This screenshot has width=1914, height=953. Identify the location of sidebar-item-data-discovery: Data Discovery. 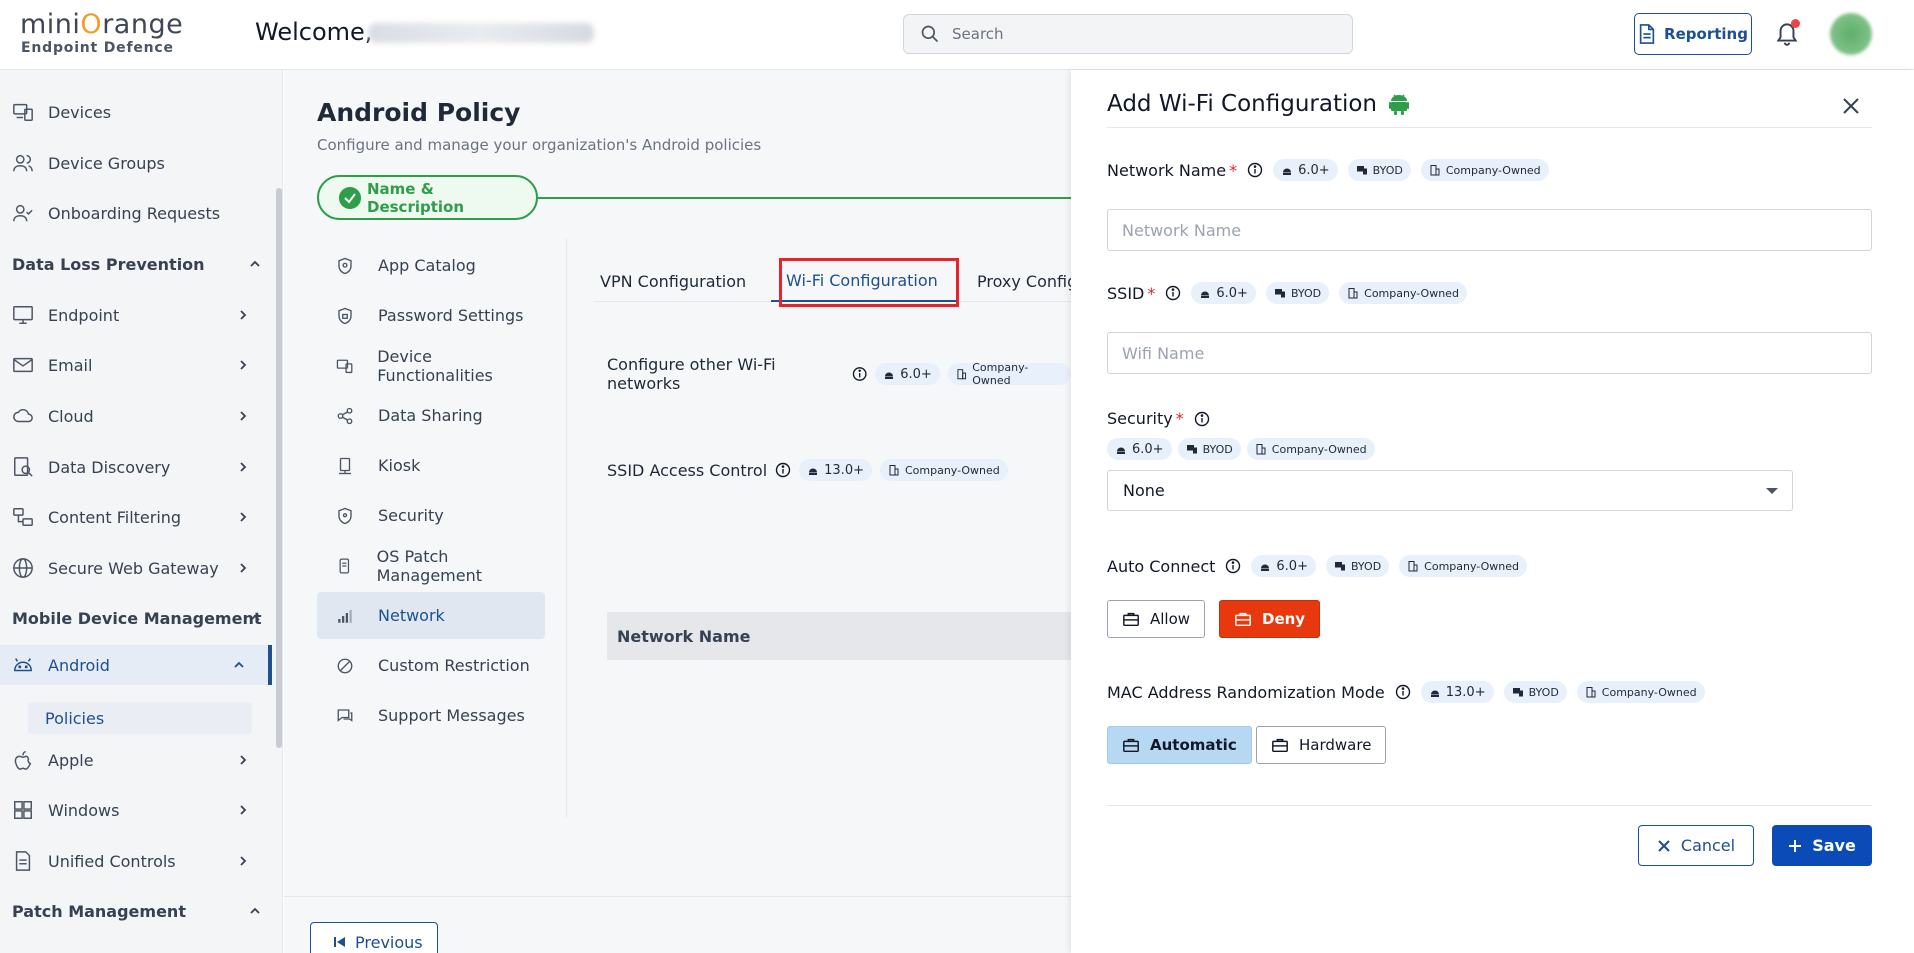
(136, 467).